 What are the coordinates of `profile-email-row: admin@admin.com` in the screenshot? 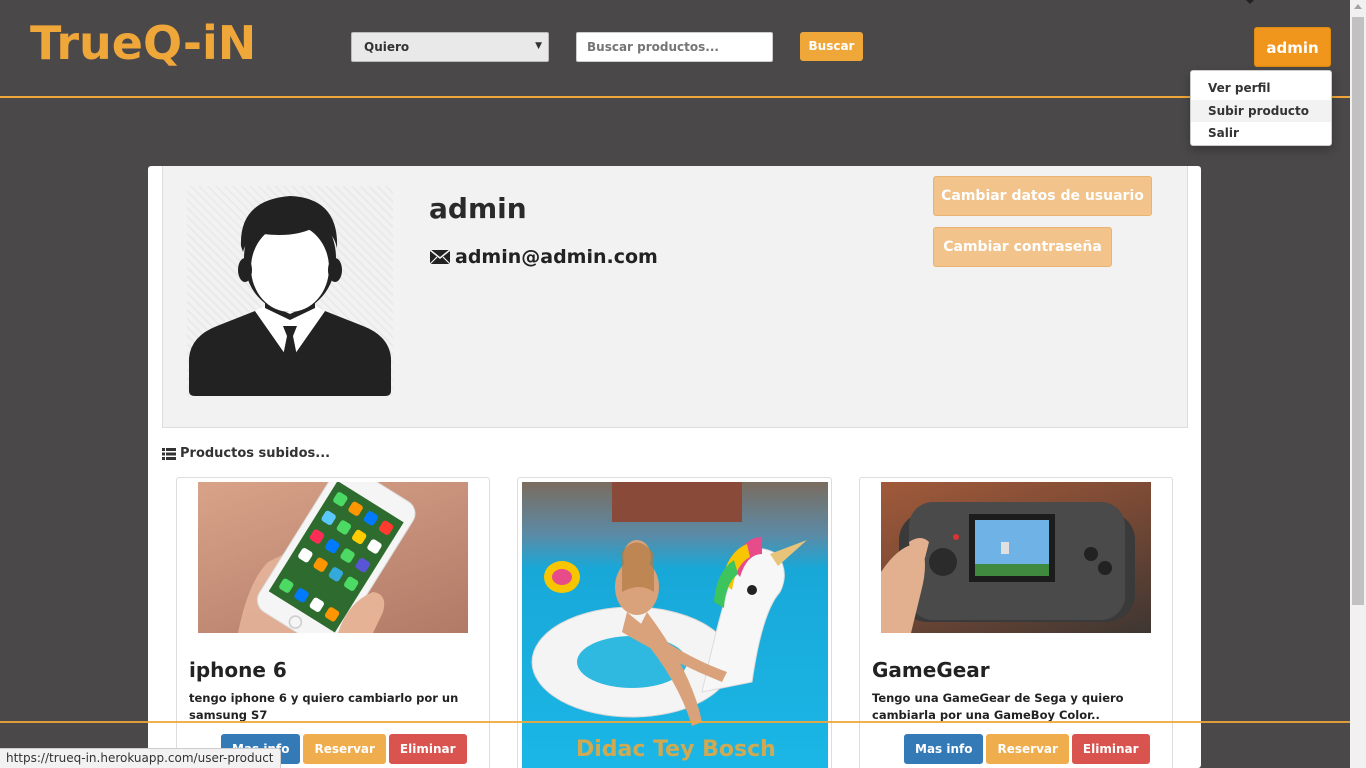 It's located at (543, 257).